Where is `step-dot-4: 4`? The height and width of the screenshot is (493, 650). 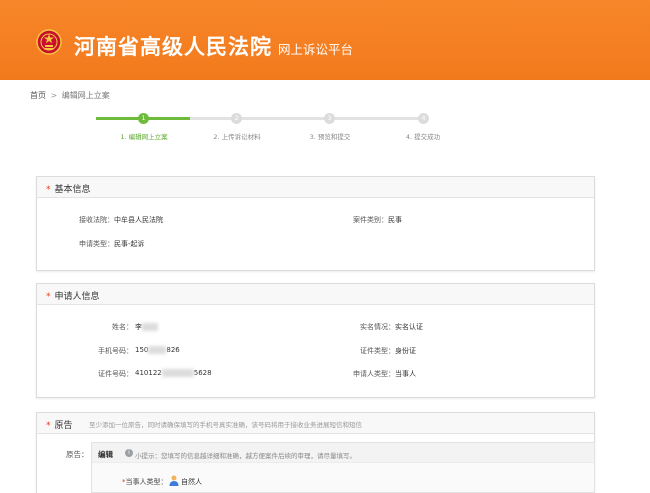 step-dot-4: 4 is located at coordinates (423, 118).